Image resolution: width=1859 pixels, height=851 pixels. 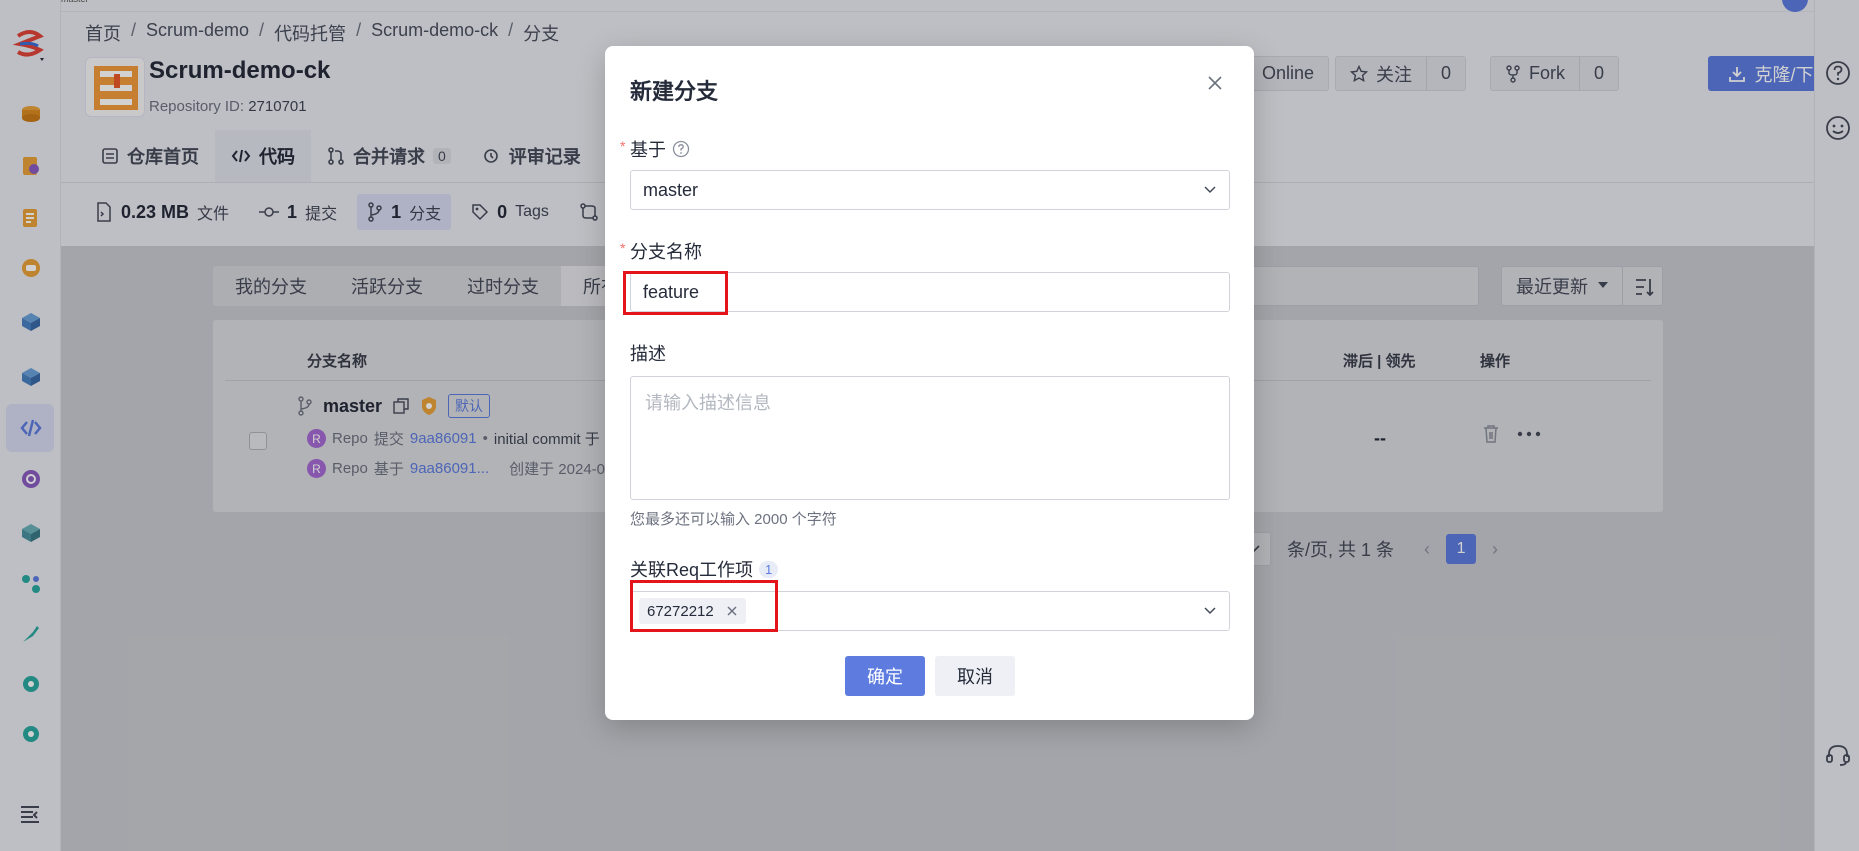 What do you see at coordinates (675, 293) in the screenshot?
I see `highlight-box-branch-name` at bounding box center [675, 293].